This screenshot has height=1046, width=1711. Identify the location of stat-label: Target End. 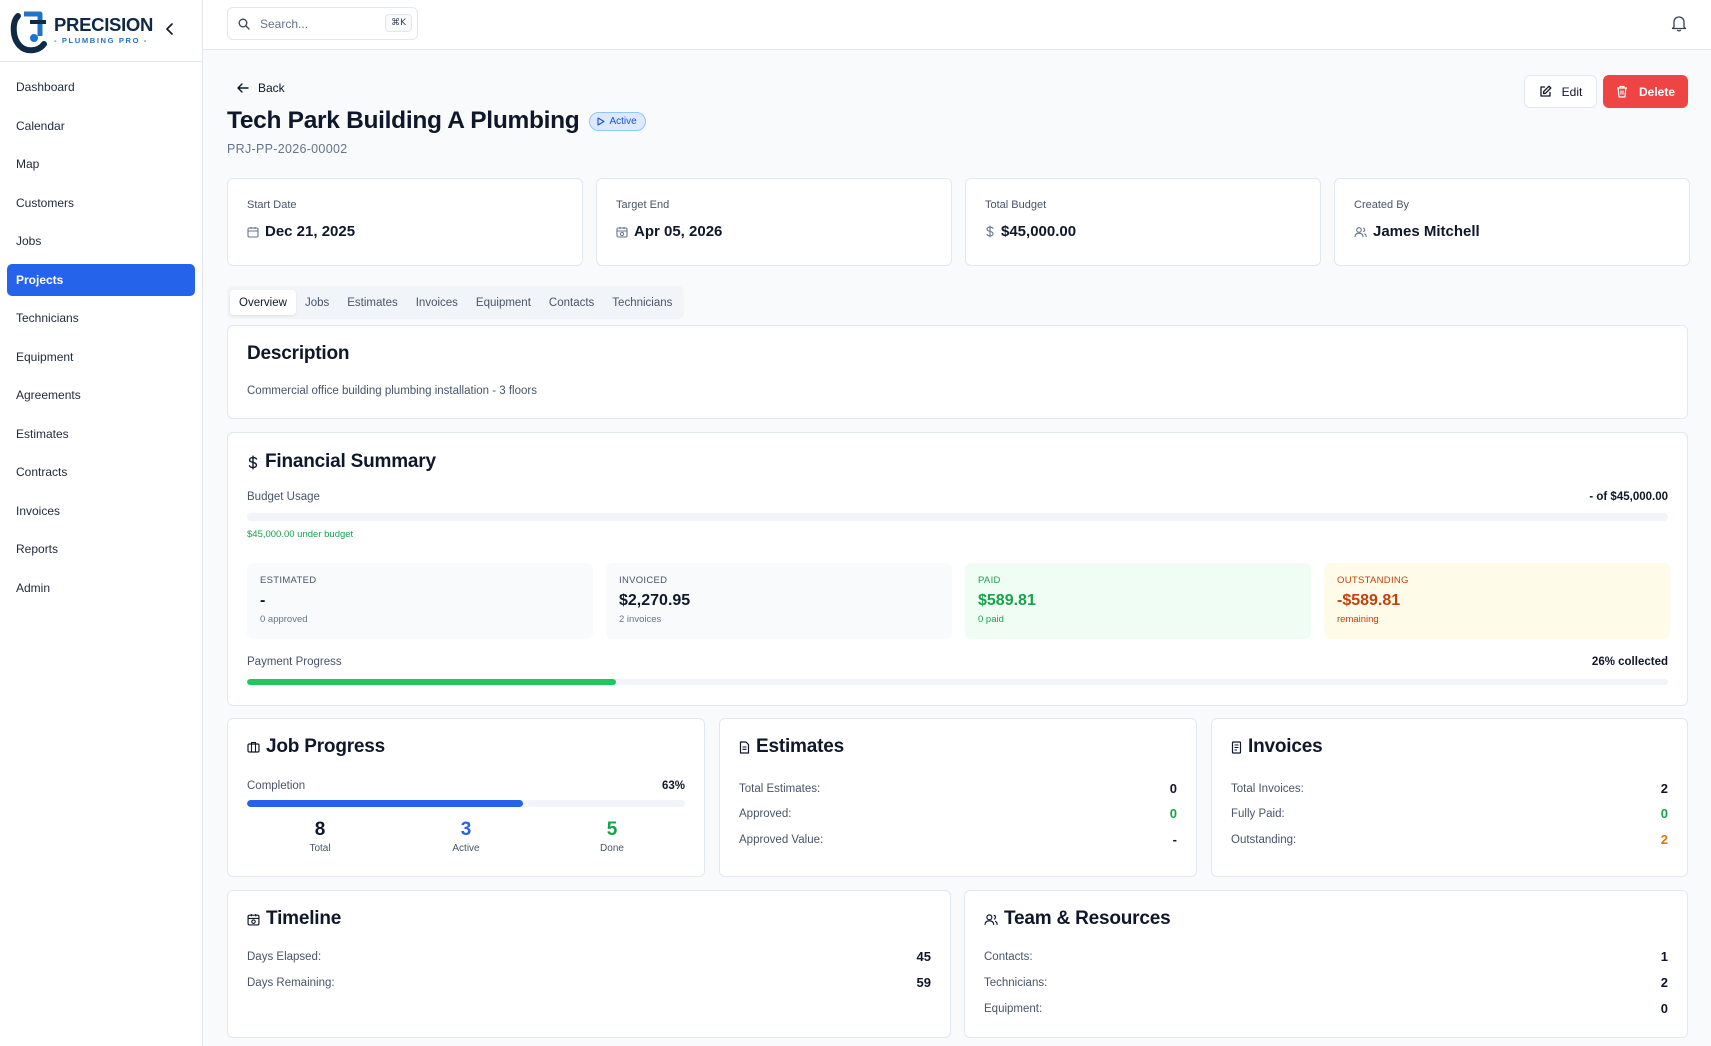
(643, 205).